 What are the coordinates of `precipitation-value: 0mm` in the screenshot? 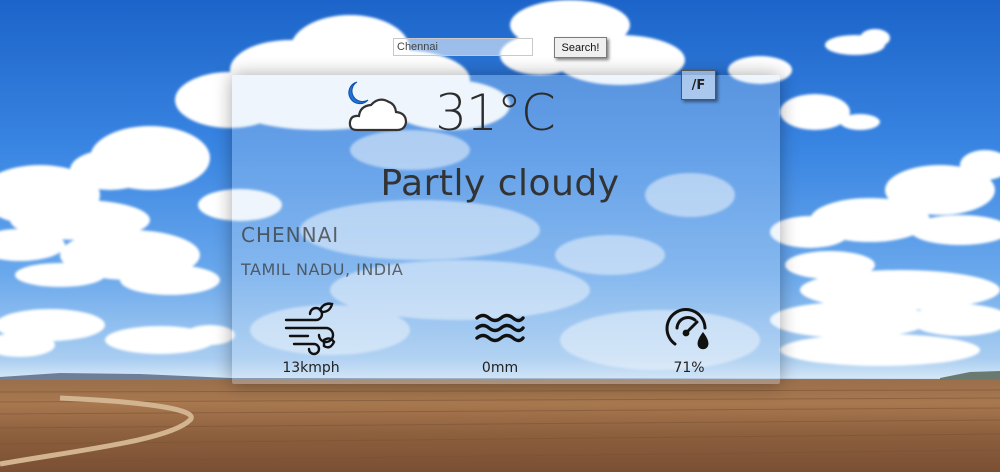 It's located at (500, 368).